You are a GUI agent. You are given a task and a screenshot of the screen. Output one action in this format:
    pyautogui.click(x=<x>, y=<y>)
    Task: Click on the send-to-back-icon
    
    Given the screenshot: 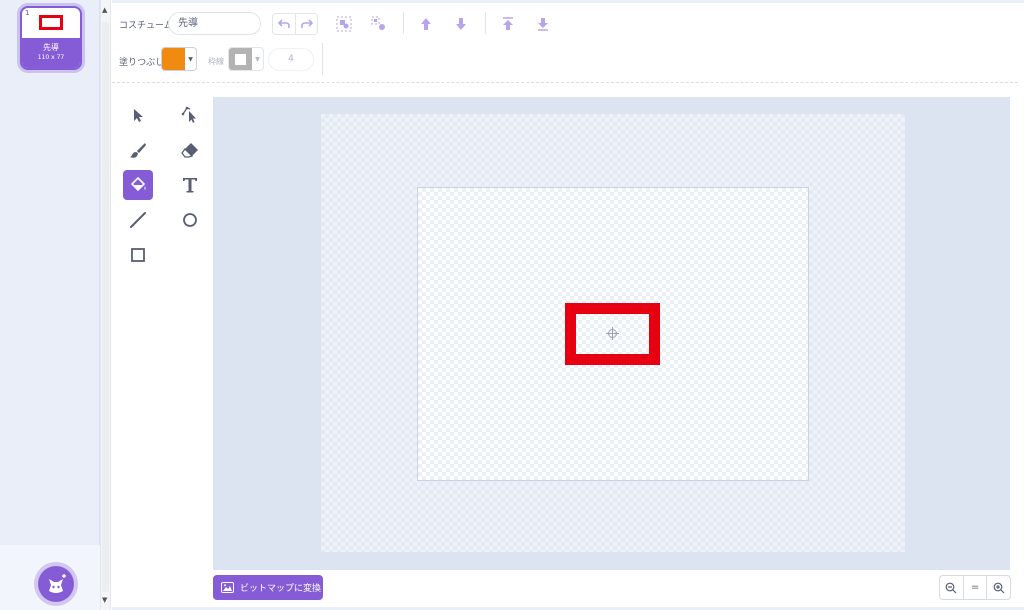 What is the action you would take?
    pyautogui.click(x=543, y=24)
    